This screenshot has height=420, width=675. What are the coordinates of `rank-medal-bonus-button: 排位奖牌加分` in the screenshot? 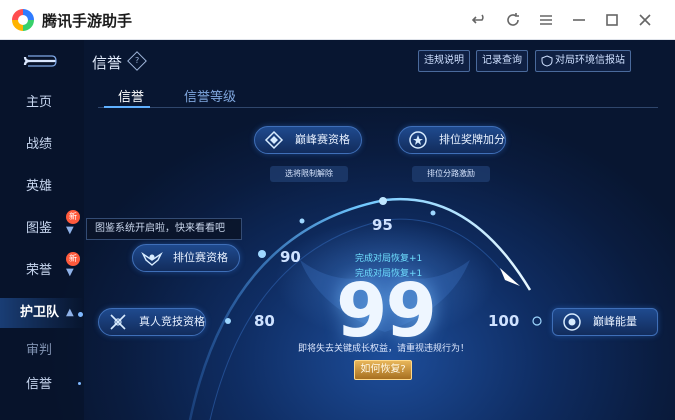 It's located at (452, 140).